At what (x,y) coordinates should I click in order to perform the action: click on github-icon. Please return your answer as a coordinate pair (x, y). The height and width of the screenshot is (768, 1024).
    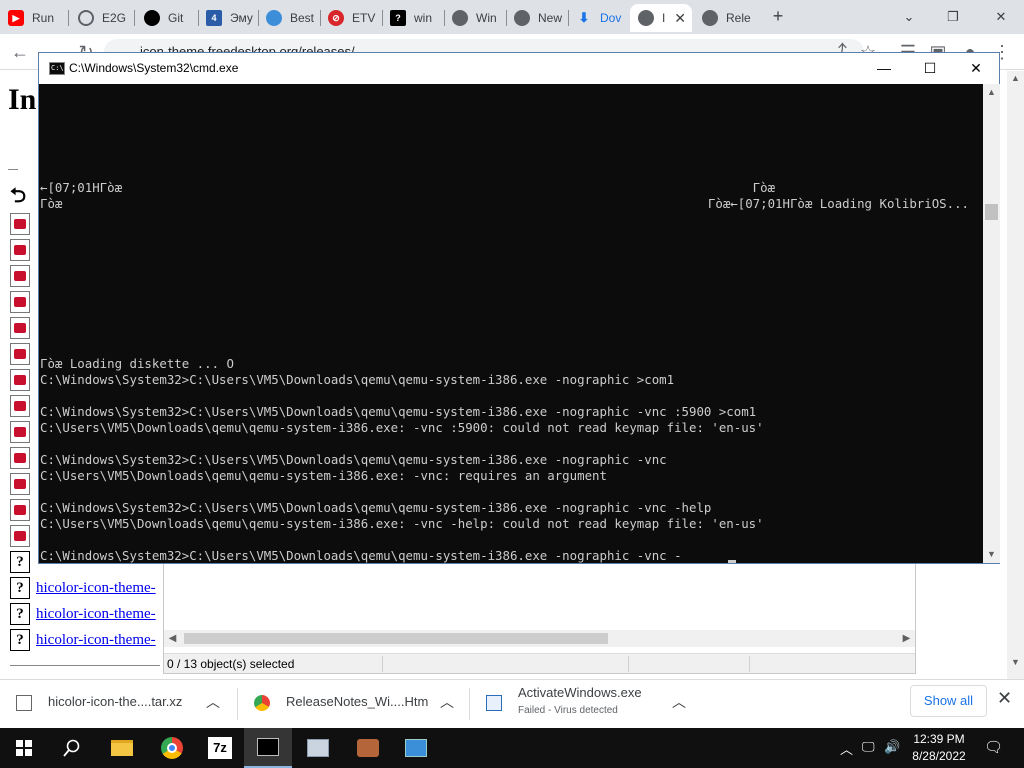
    Looking at the image, I should click on (152, 18).